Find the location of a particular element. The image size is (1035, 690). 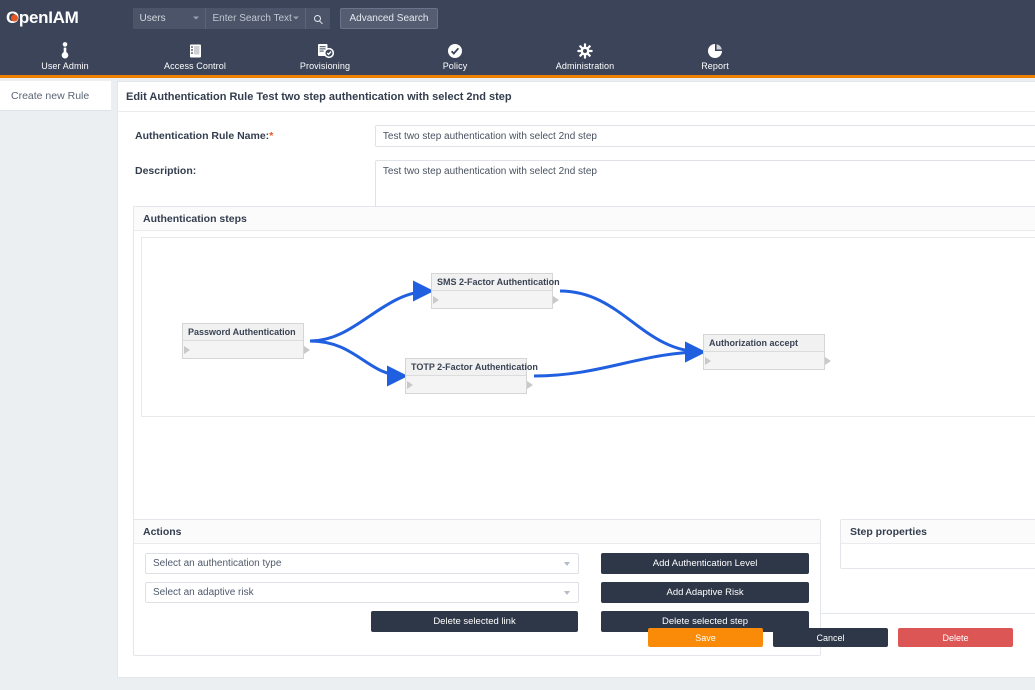

entity-type-value: Users is located at coordinates (152, 18).